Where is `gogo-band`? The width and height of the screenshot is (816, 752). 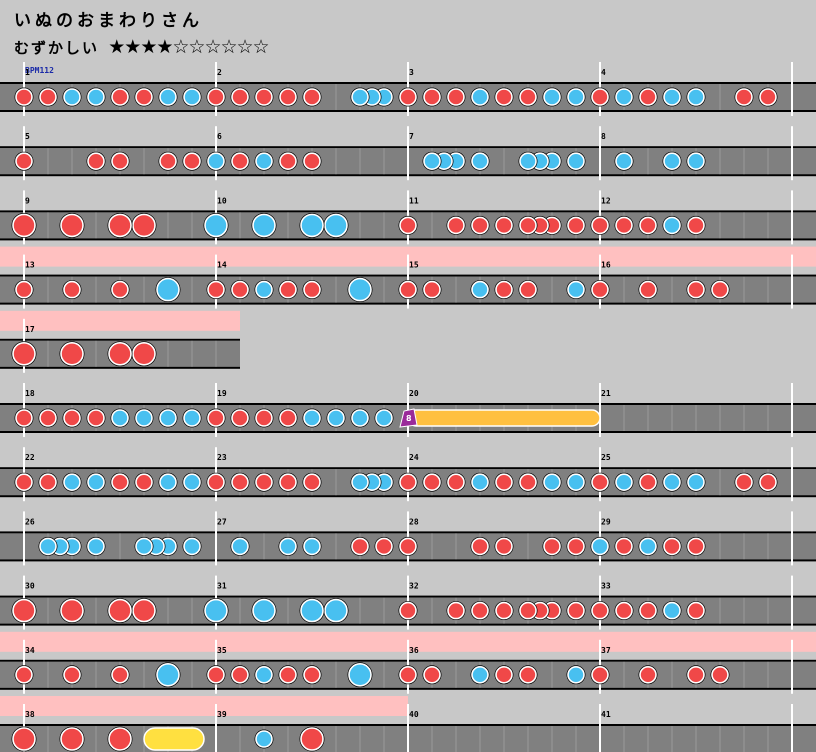
gogo-band is located at coordinates (204, 706).